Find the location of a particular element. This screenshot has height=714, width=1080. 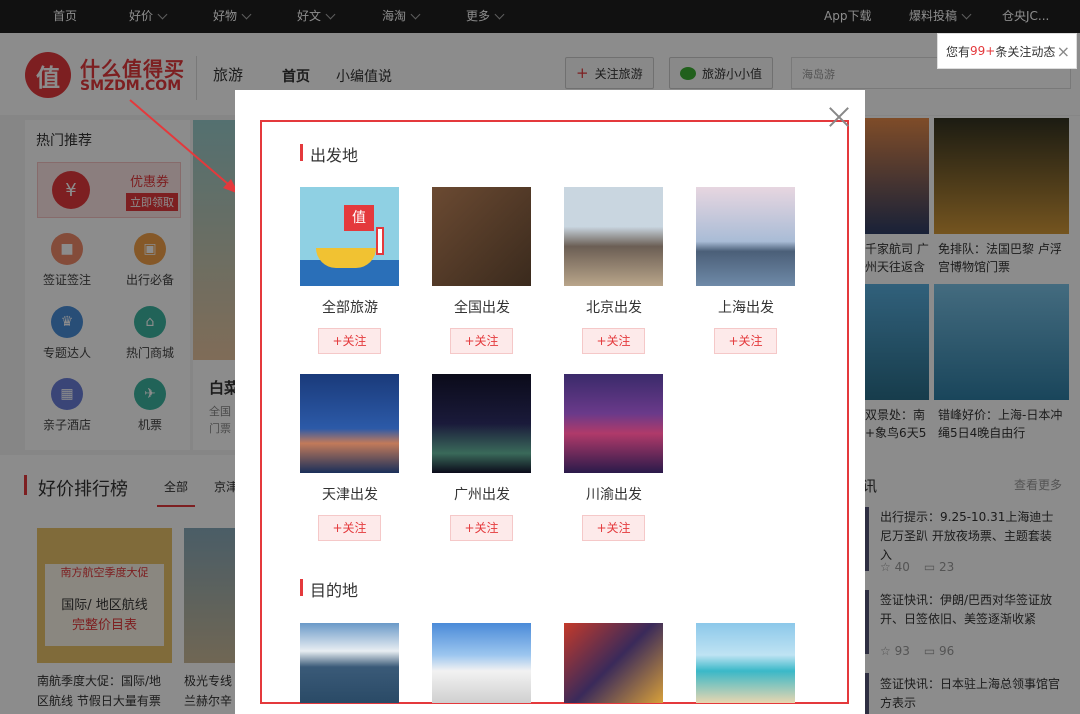

departure-tile: 川渝出发 +关注 is located at coordinates (614, 457).